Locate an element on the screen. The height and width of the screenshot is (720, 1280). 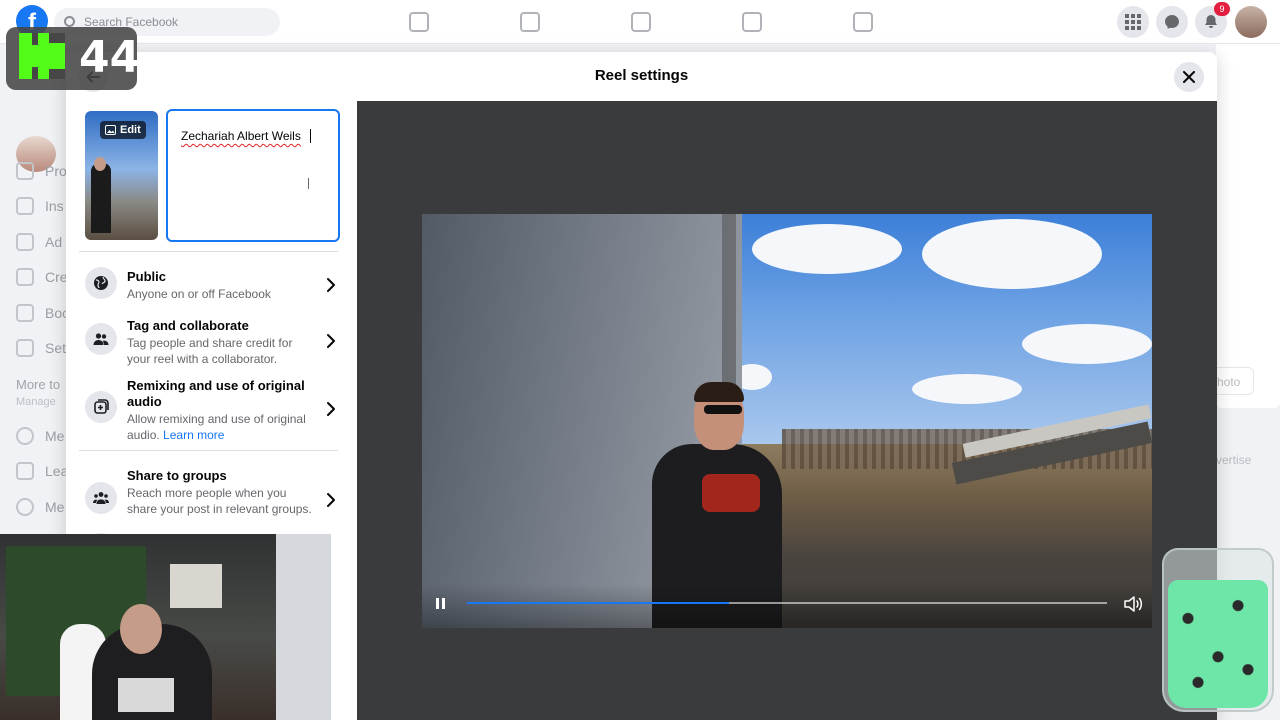
thumbnail-figure is located at coordinates (101, 198).